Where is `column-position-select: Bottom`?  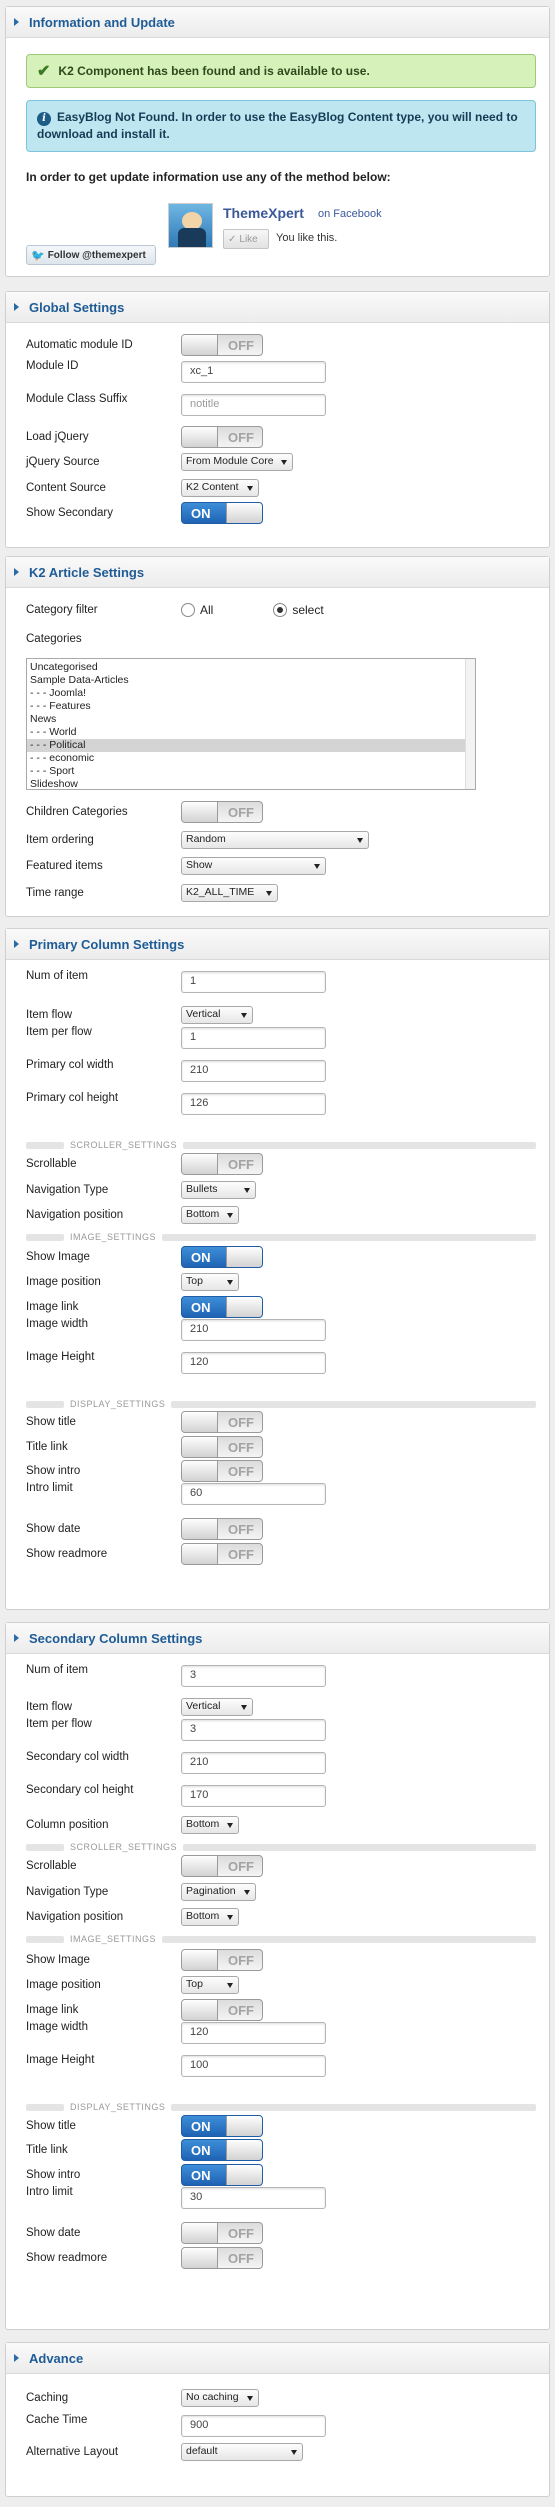 column-position-select: Bottom is located at coordinates (210, 1825).